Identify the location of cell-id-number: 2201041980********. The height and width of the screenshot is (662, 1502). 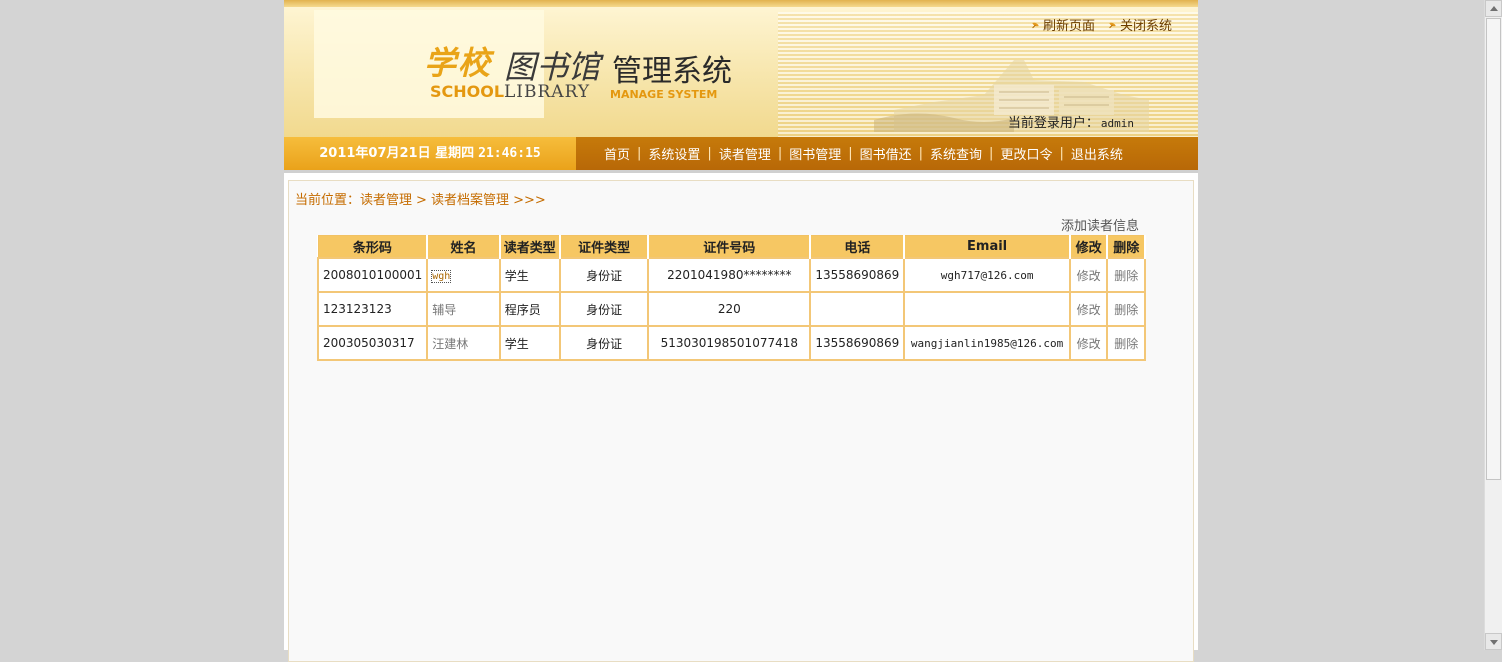
(729, 275).